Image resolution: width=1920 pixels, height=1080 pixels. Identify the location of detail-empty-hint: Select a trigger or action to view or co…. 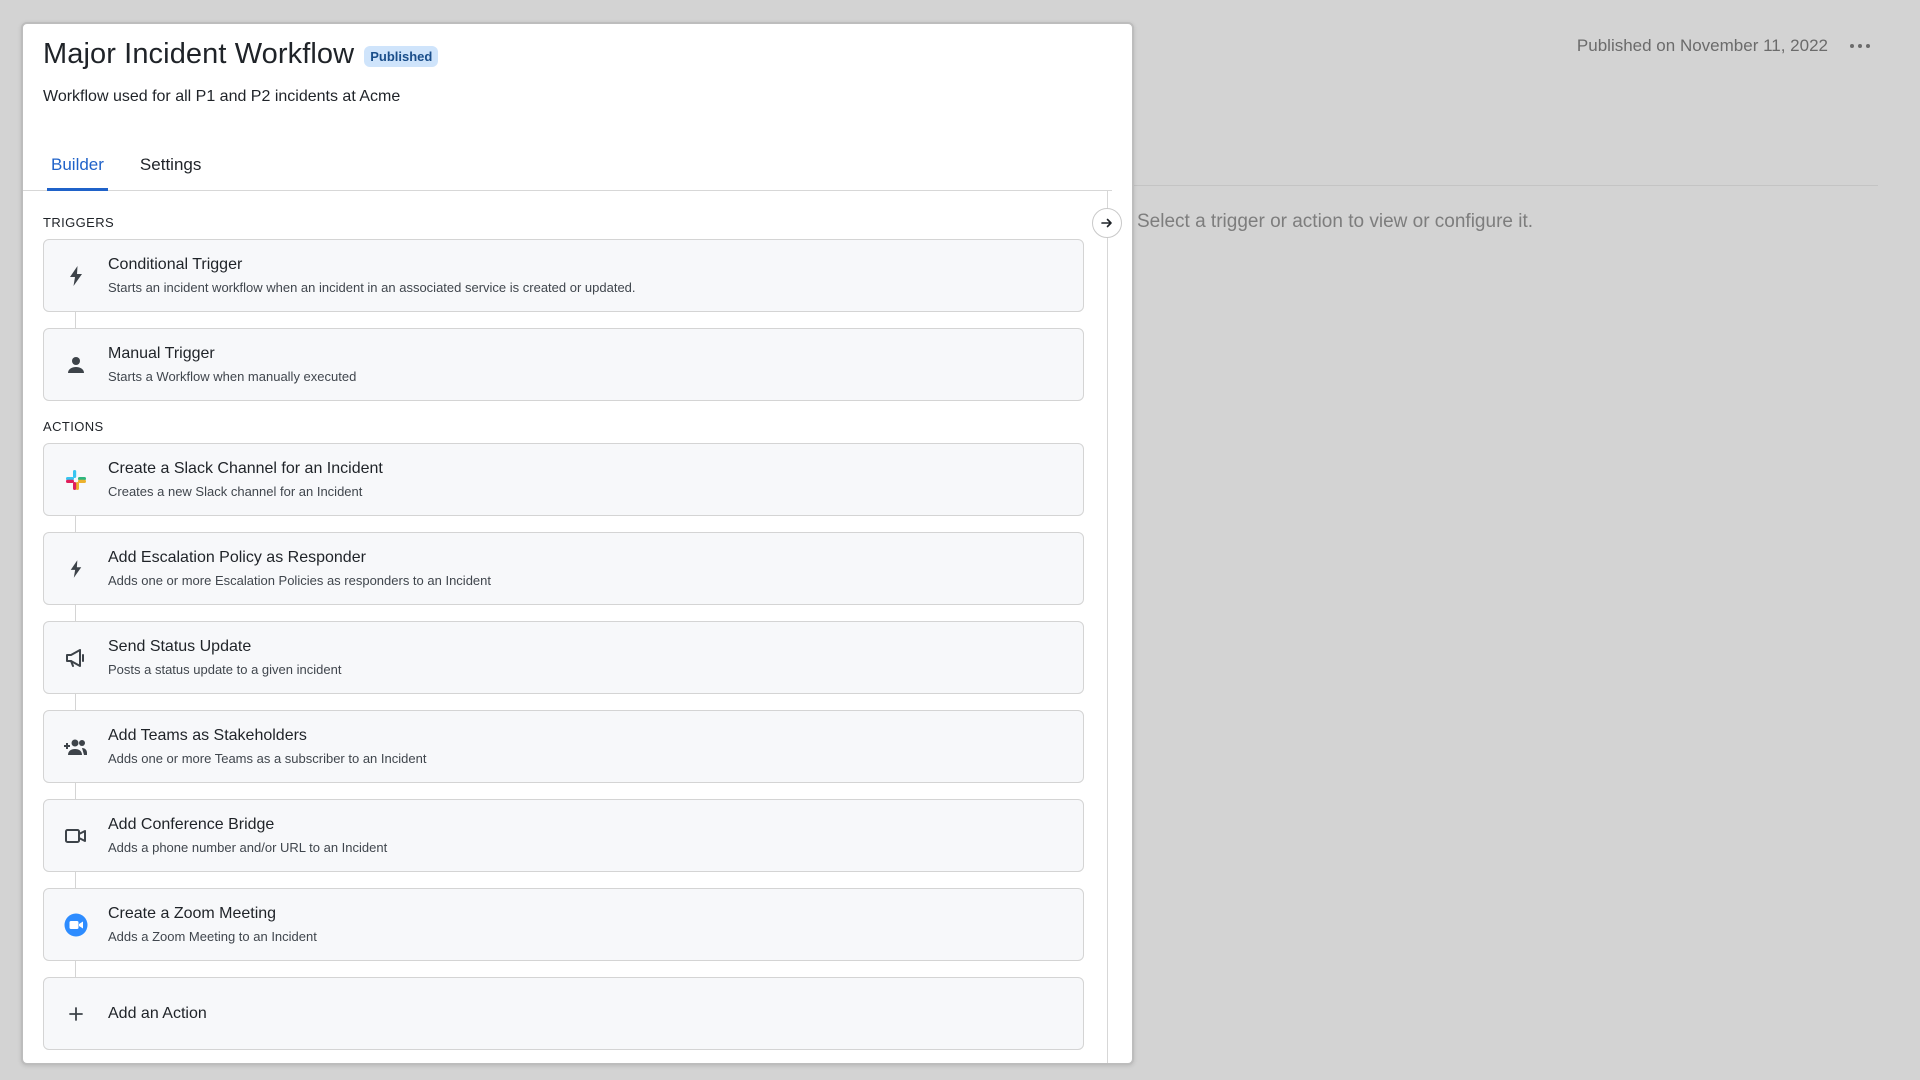
(1335, 221).